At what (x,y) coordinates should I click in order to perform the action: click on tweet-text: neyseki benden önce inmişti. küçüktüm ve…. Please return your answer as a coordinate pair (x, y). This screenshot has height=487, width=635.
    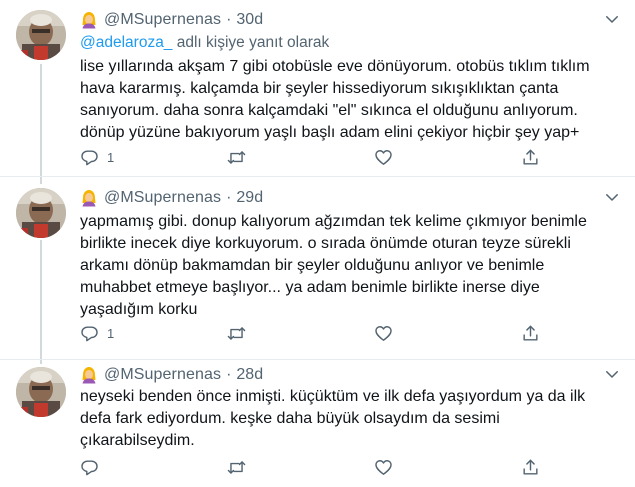
    Looking at the image, I should click on (350, 419).